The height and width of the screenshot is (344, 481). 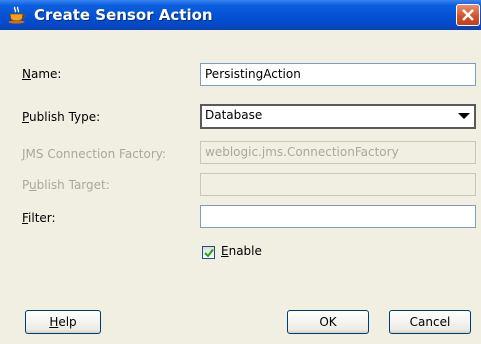 What do you see at coordinates (94, 154) in the screenshot?
I see `jms-connection-factory-label: JMS Connection Factory:` at bounding box center [94, 154].